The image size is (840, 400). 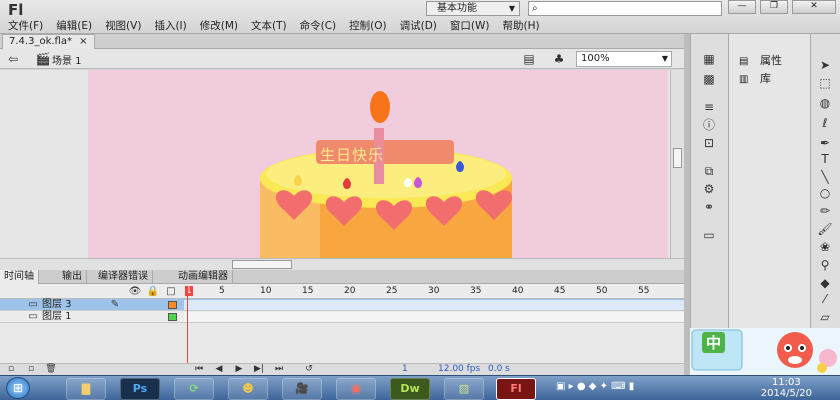 What do you see at coordinates (187, 330) in the screenshot?
I see `playhead` at bounding box center [187, 330].